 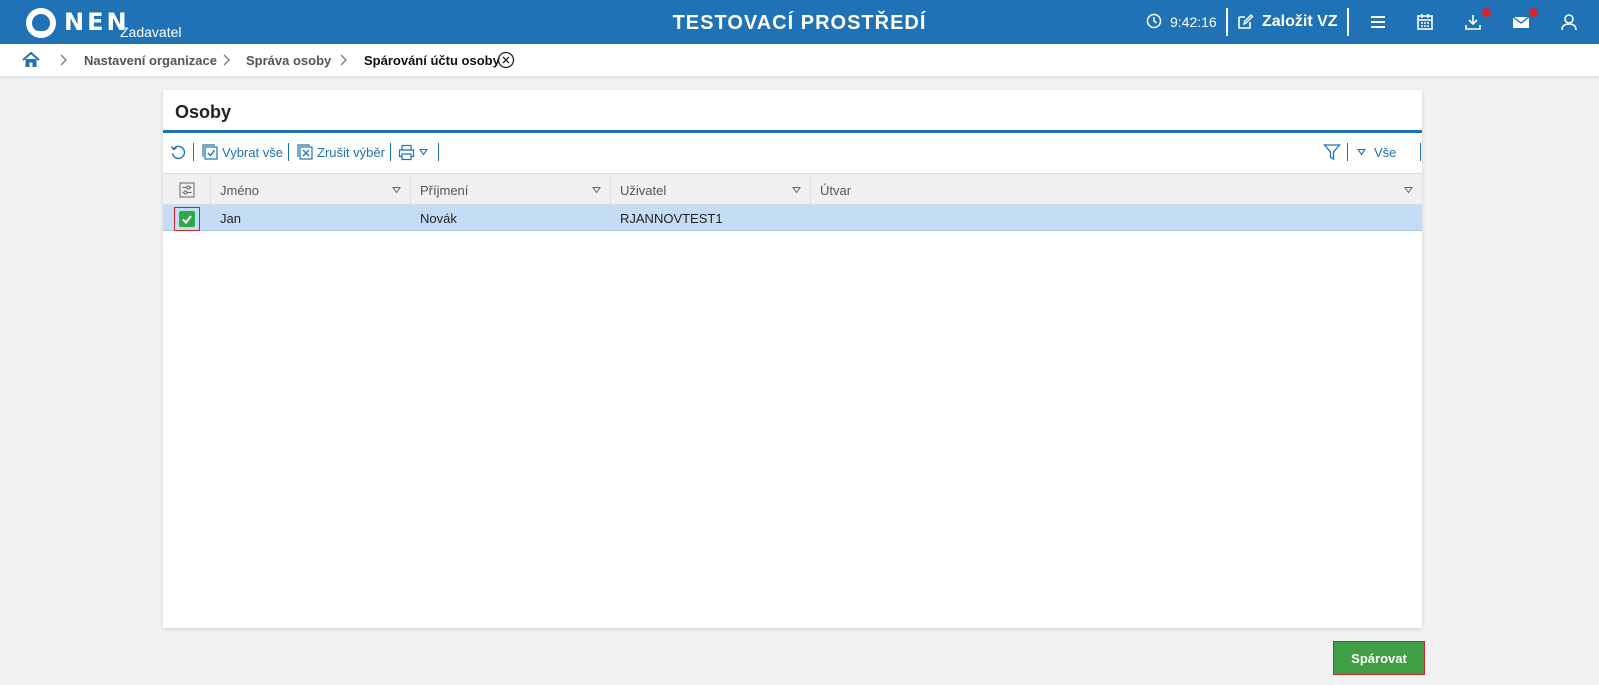 I want to click on pair-button-label: Spárovat, so click(x=1379, y=658).